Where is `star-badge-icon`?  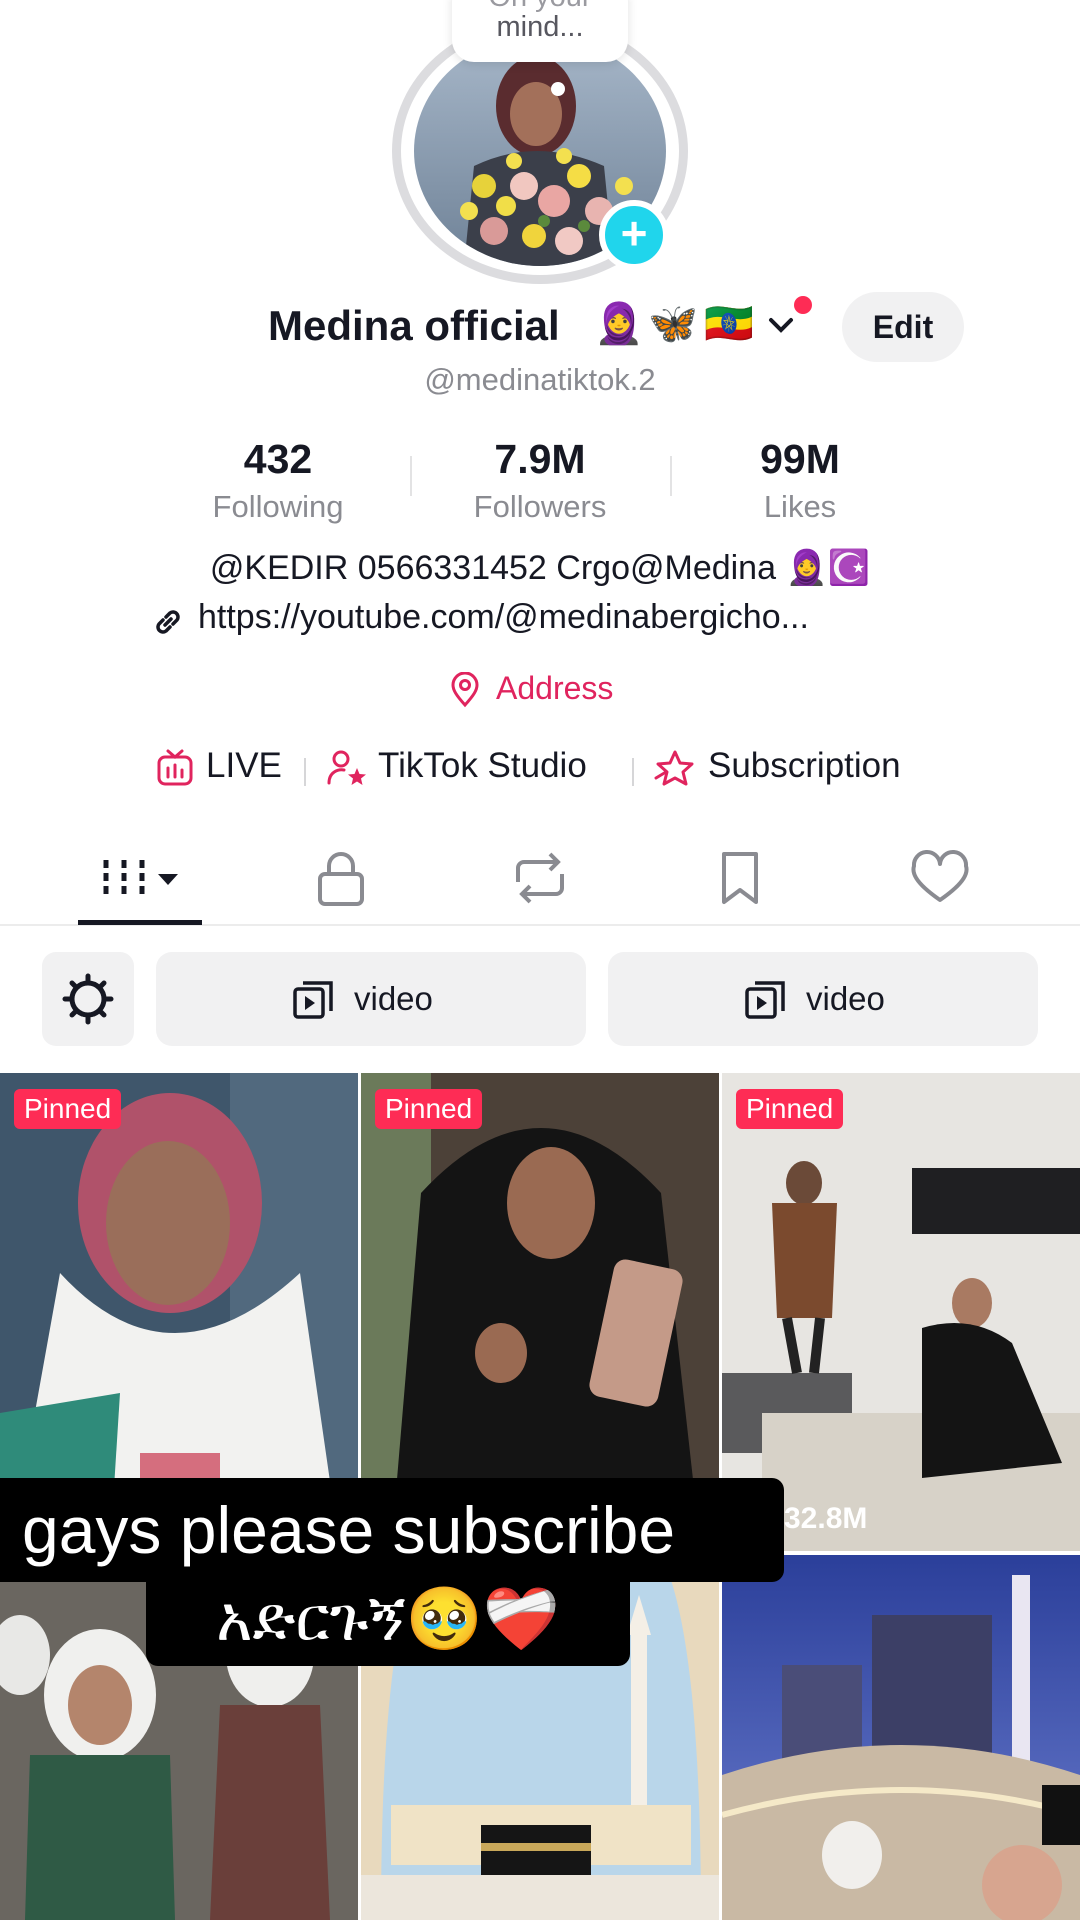 star-badge-icon is located at coordinates (674, 768).